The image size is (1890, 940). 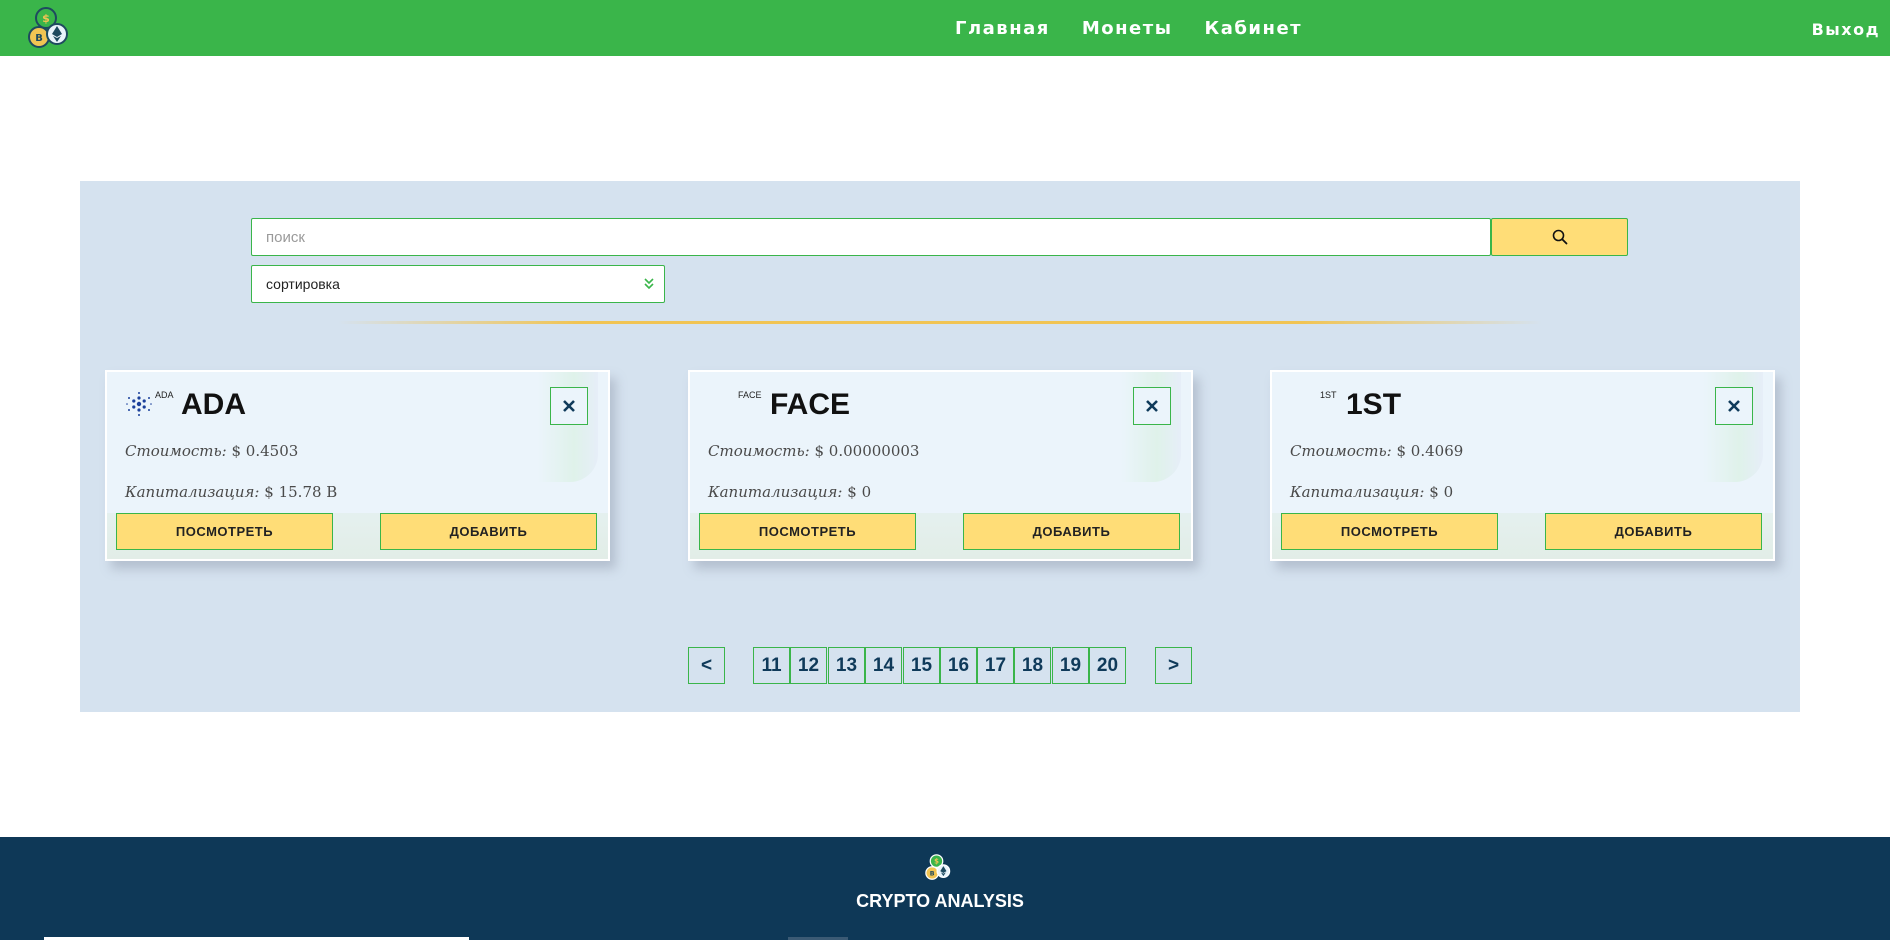 What do you see at coordinates (771, 665) in the screenshot?
I see `page-button: 11` at bounding box center [771, 665].